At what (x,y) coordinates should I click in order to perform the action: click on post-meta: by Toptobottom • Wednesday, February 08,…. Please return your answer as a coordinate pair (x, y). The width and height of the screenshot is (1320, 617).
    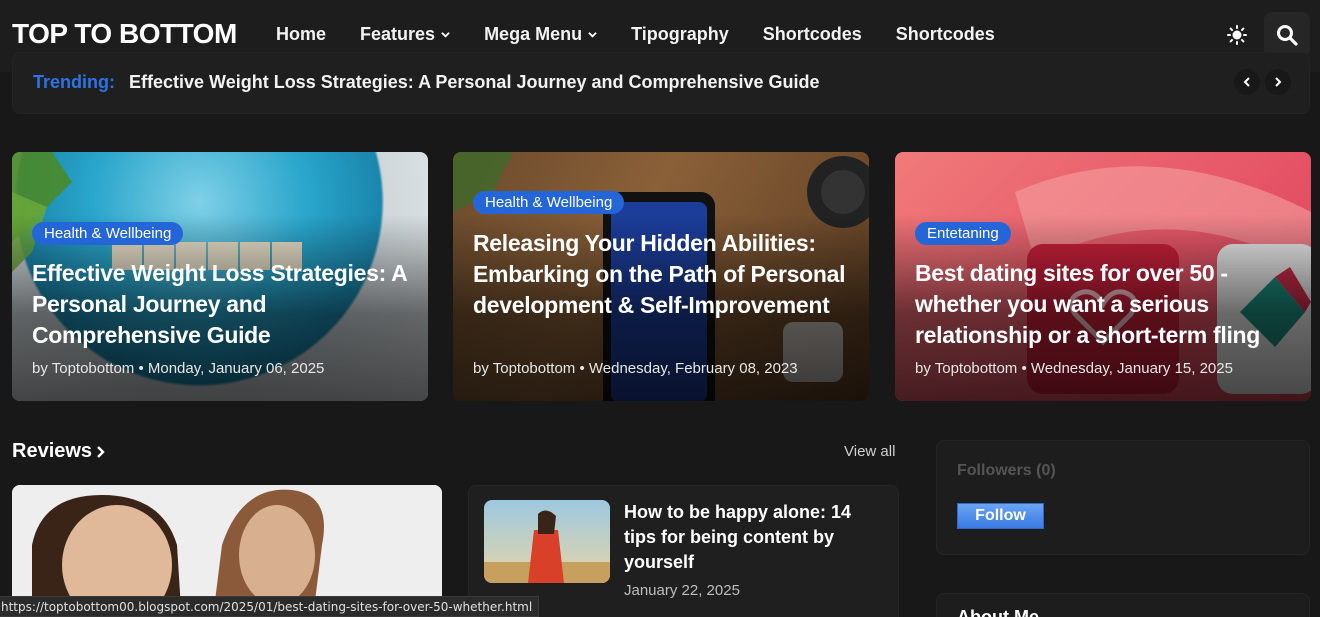
    Looking at the image, I should click on (635, 368).